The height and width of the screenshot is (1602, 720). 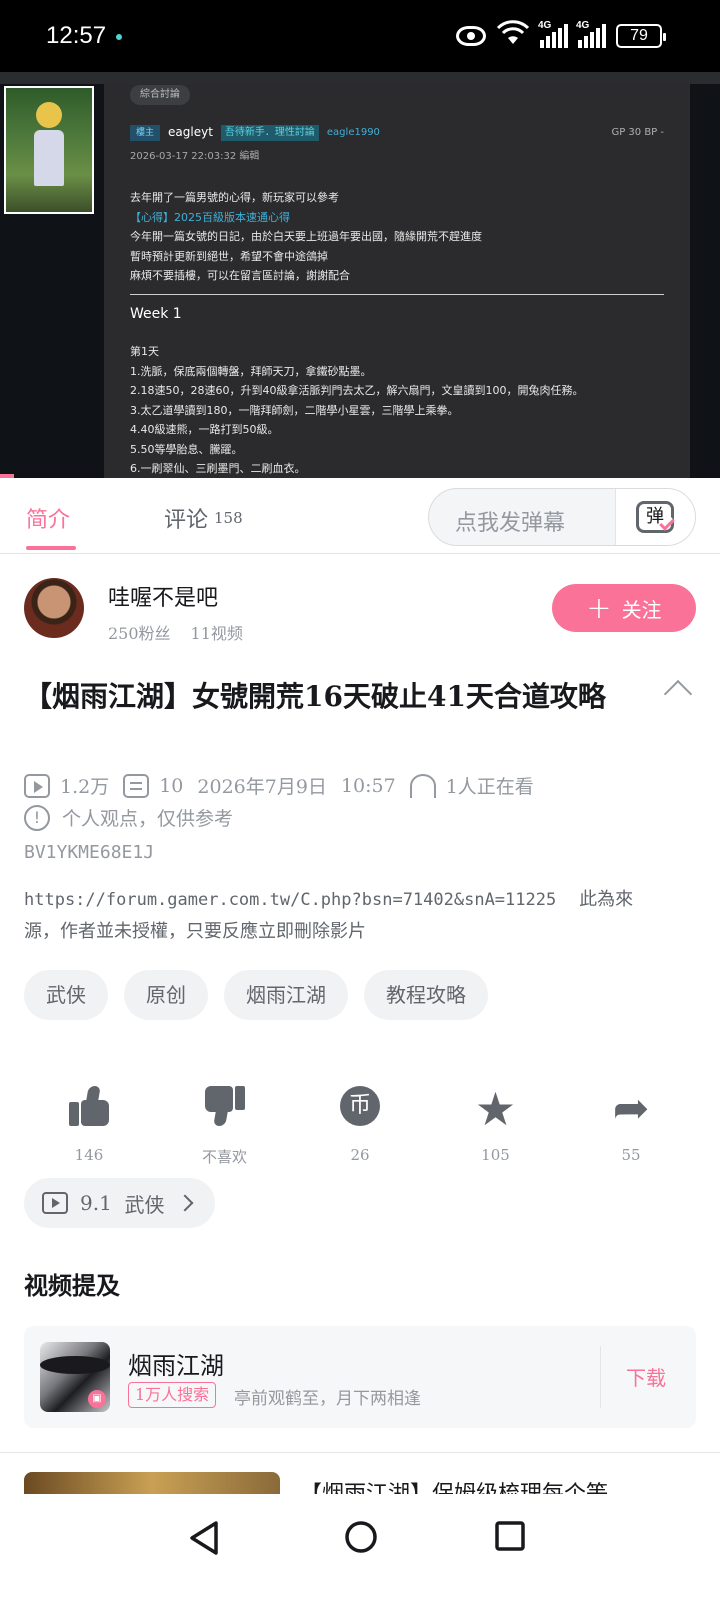 What do you see at coordinates (251, 371) in the screenshot?
I see `post-day-line: 1.洗脈，保底兩個轉盤，拜師天刀，拿鐵砂點墨。` at bounding box center [251, 371].